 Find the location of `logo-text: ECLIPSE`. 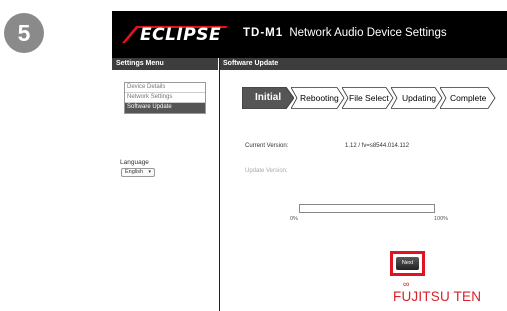

logo-text: ECLIPSE is located at coordinates (181, 35).